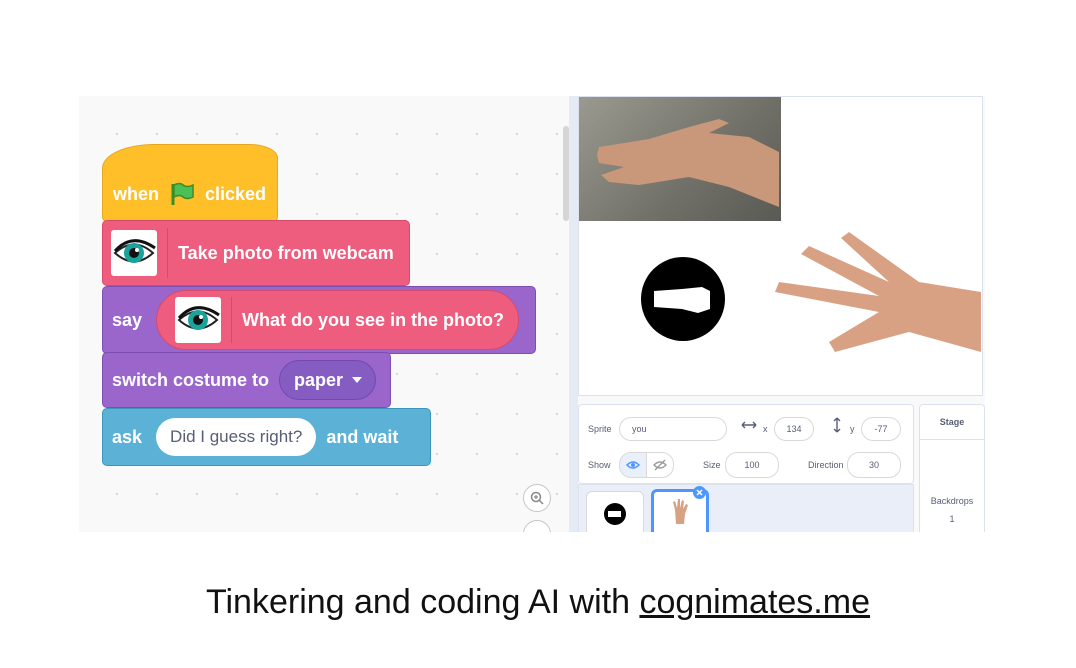 The width and height of the screenshot is (1076, 668). I want to click on x-value: 134, so click(794, 429).